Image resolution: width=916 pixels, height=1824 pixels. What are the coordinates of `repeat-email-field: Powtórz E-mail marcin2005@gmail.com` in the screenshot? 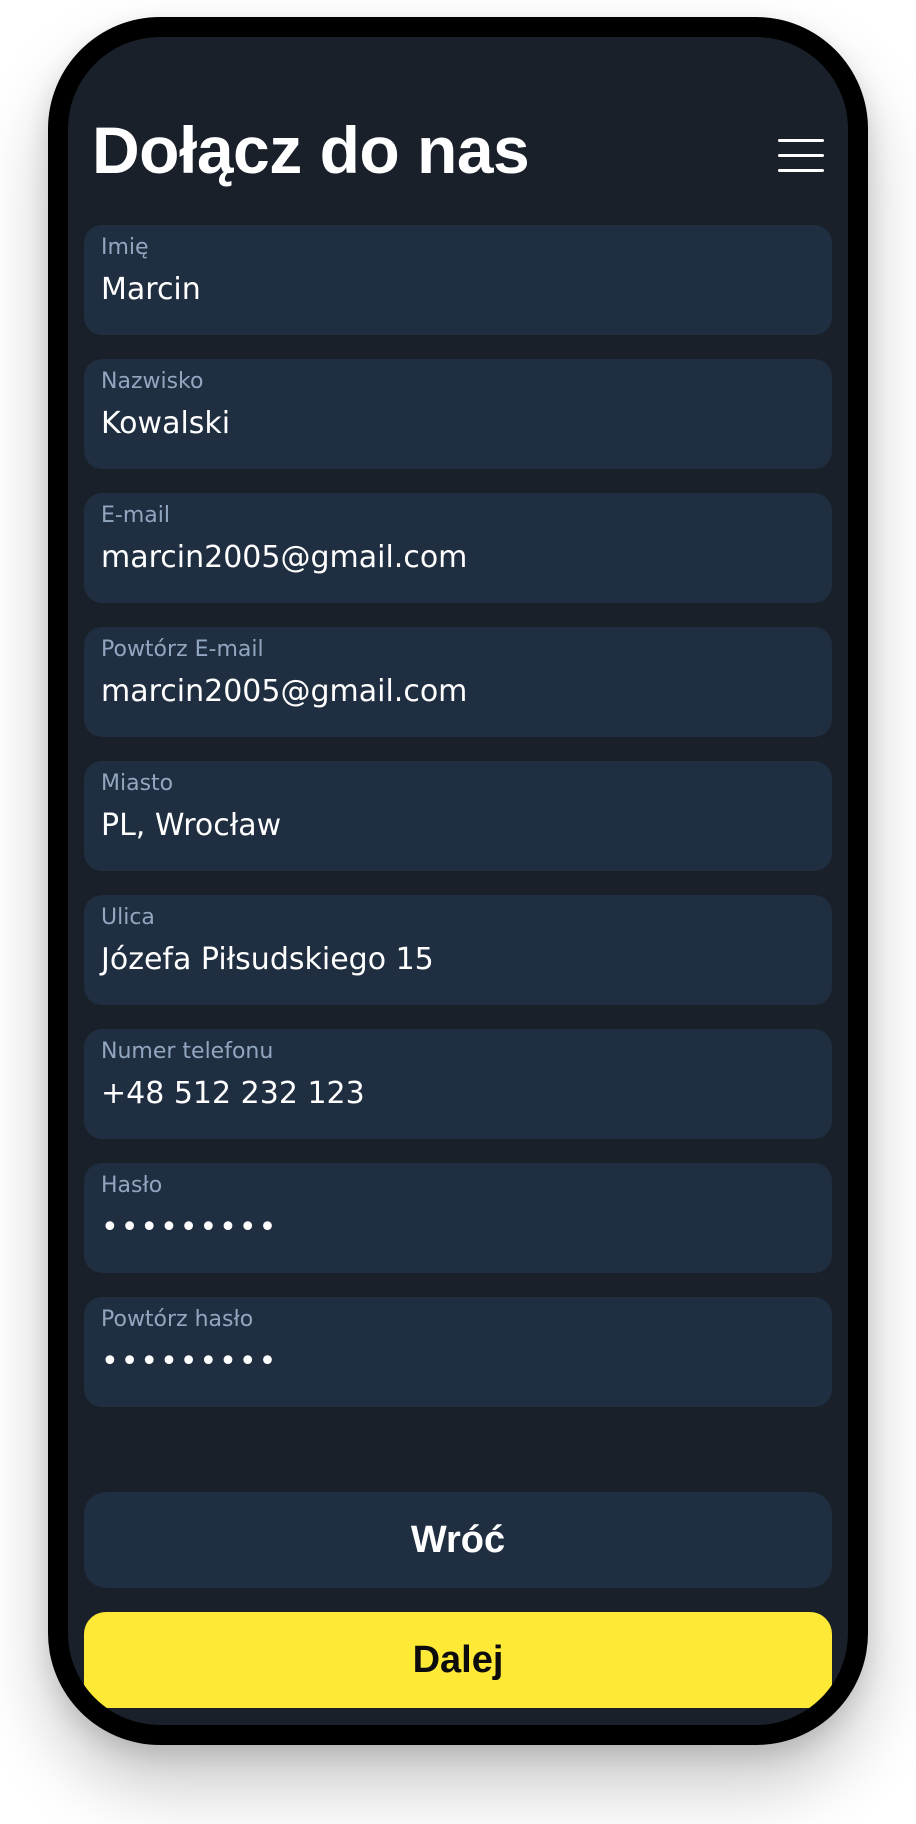 It's located at (458, 682).